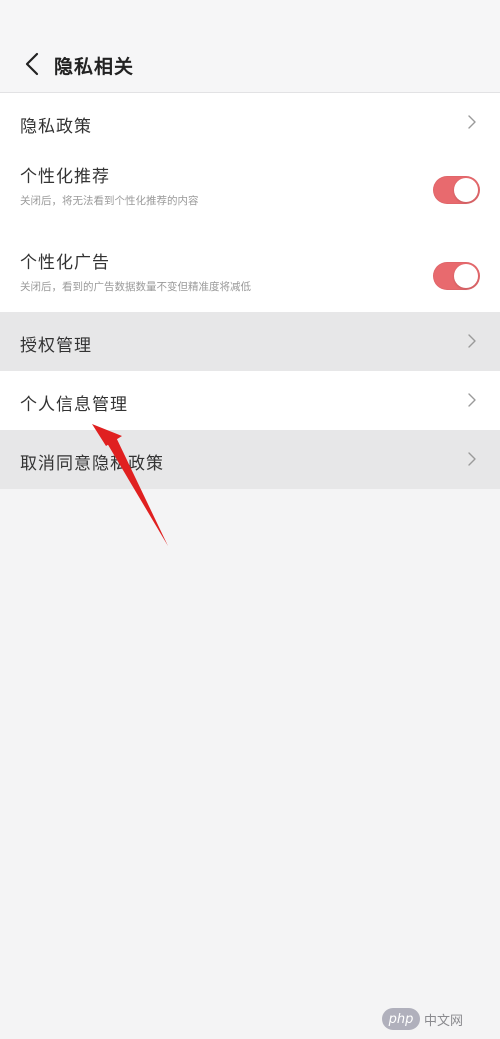 This screenshot has height=1039, width=500. Describe the element at coordinates (250, 232) in the screenshot. I see `spacer` at that location.